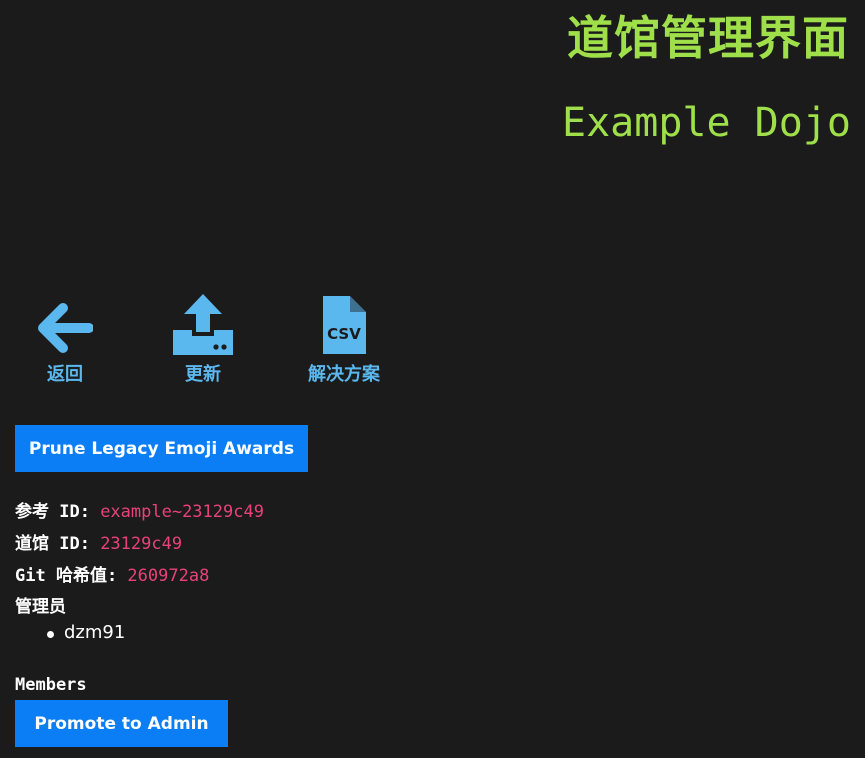  Describe the element at coordinates (168, 576) in the screenshot. I see `git-hash-value: 260972a8` at that location.